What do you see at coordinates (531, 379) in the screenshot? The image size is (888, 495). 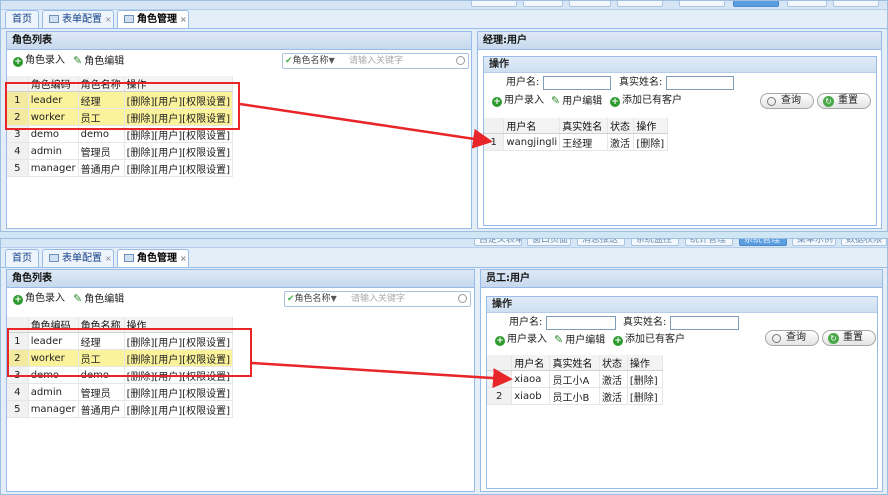 I see `username-cell: xiaoa` at bounding box center [531, 379].